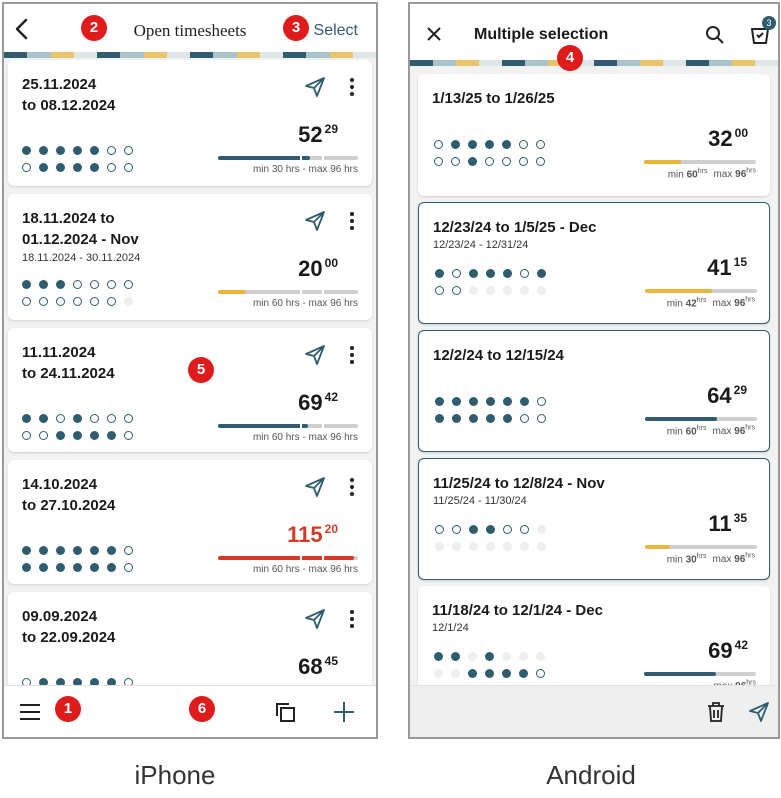  I want to click on total-hours: 52 29, so click(318, 135).